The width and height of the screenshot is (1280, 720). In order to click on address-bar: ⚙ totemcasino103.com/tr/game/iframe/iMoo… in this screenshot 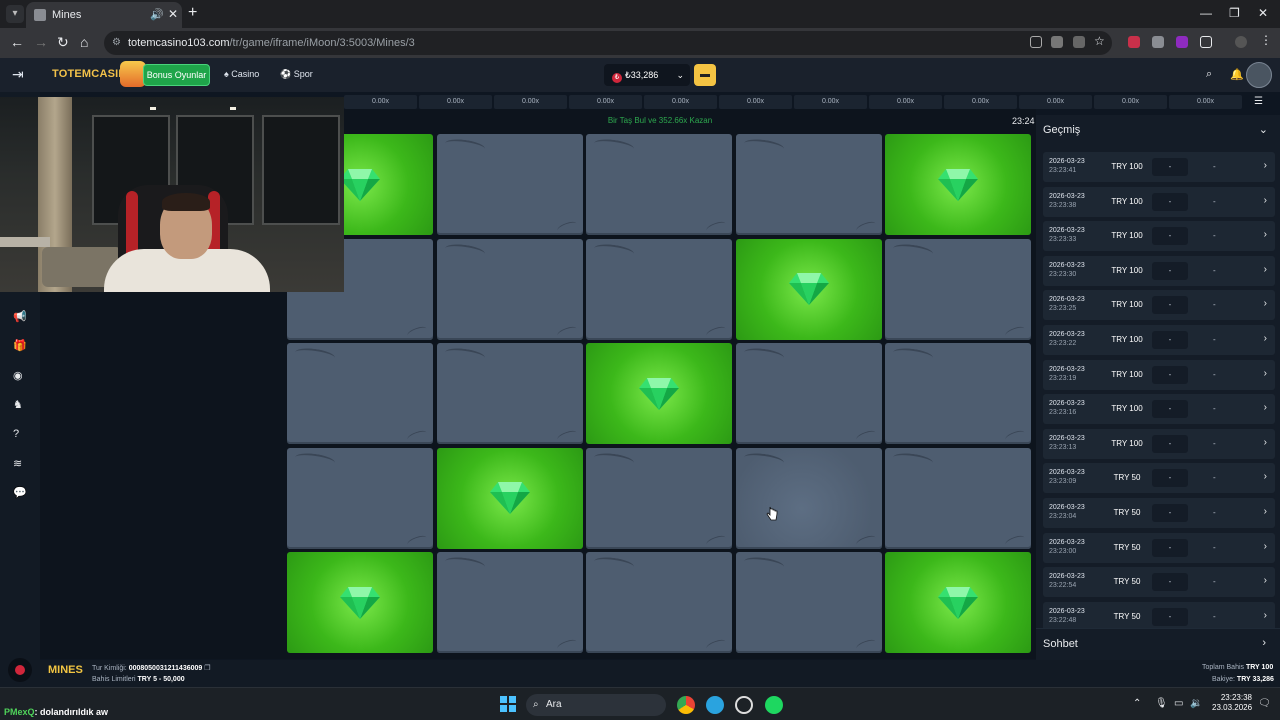, I will do `click(608, 43)`.